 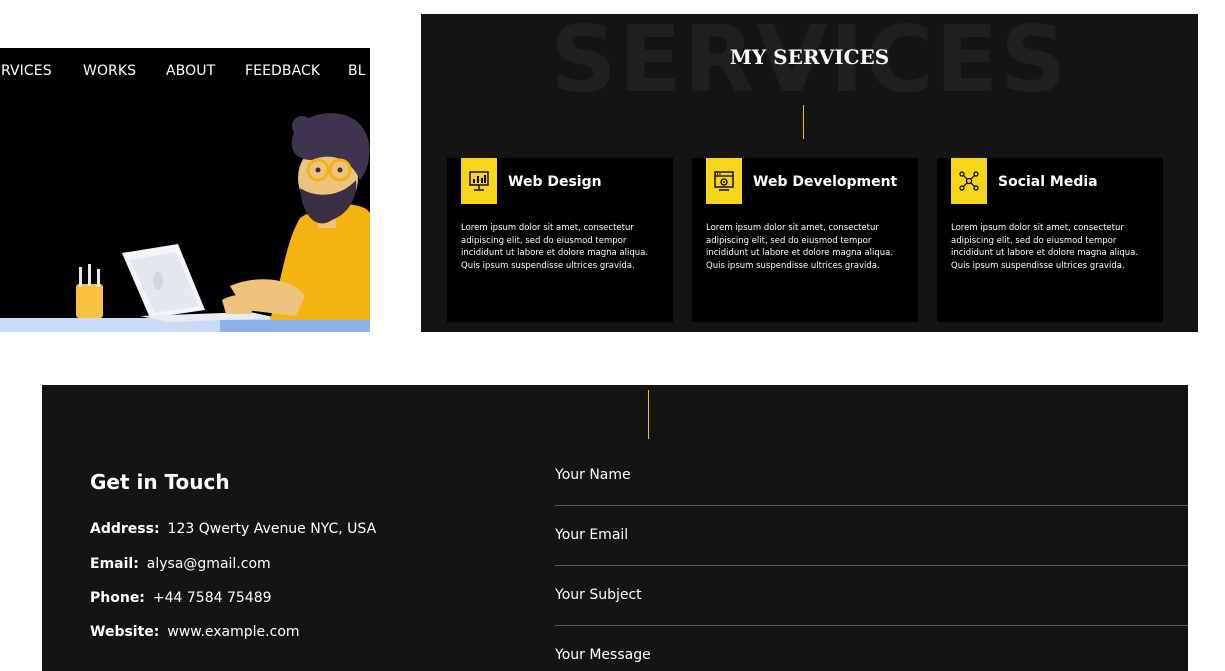 I want to click on name-field-wrapper, so click(x=871, y=475).